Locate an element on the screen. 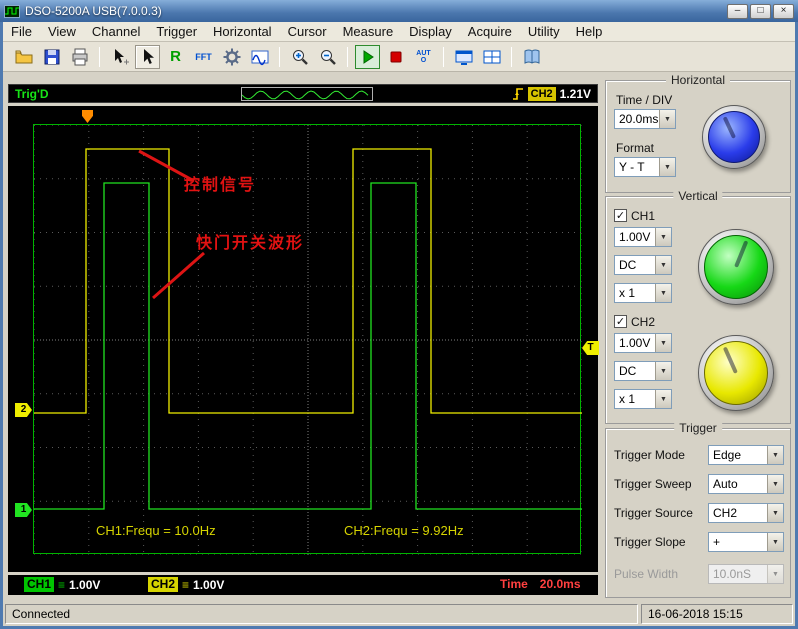 The image size is (798, 629). ch2-volts-per-div: 1.00V is located at coordinates (209, 584).